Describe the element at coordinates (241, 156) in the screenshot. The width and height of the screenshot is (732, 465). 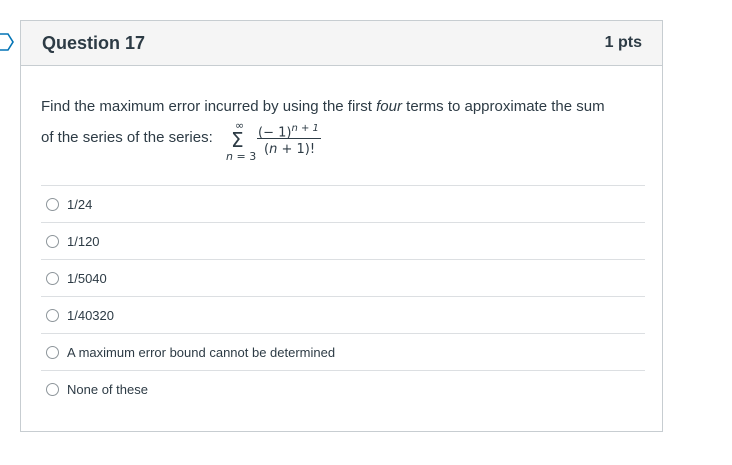
I see `sum-lower-limit: n = 3` at that location.